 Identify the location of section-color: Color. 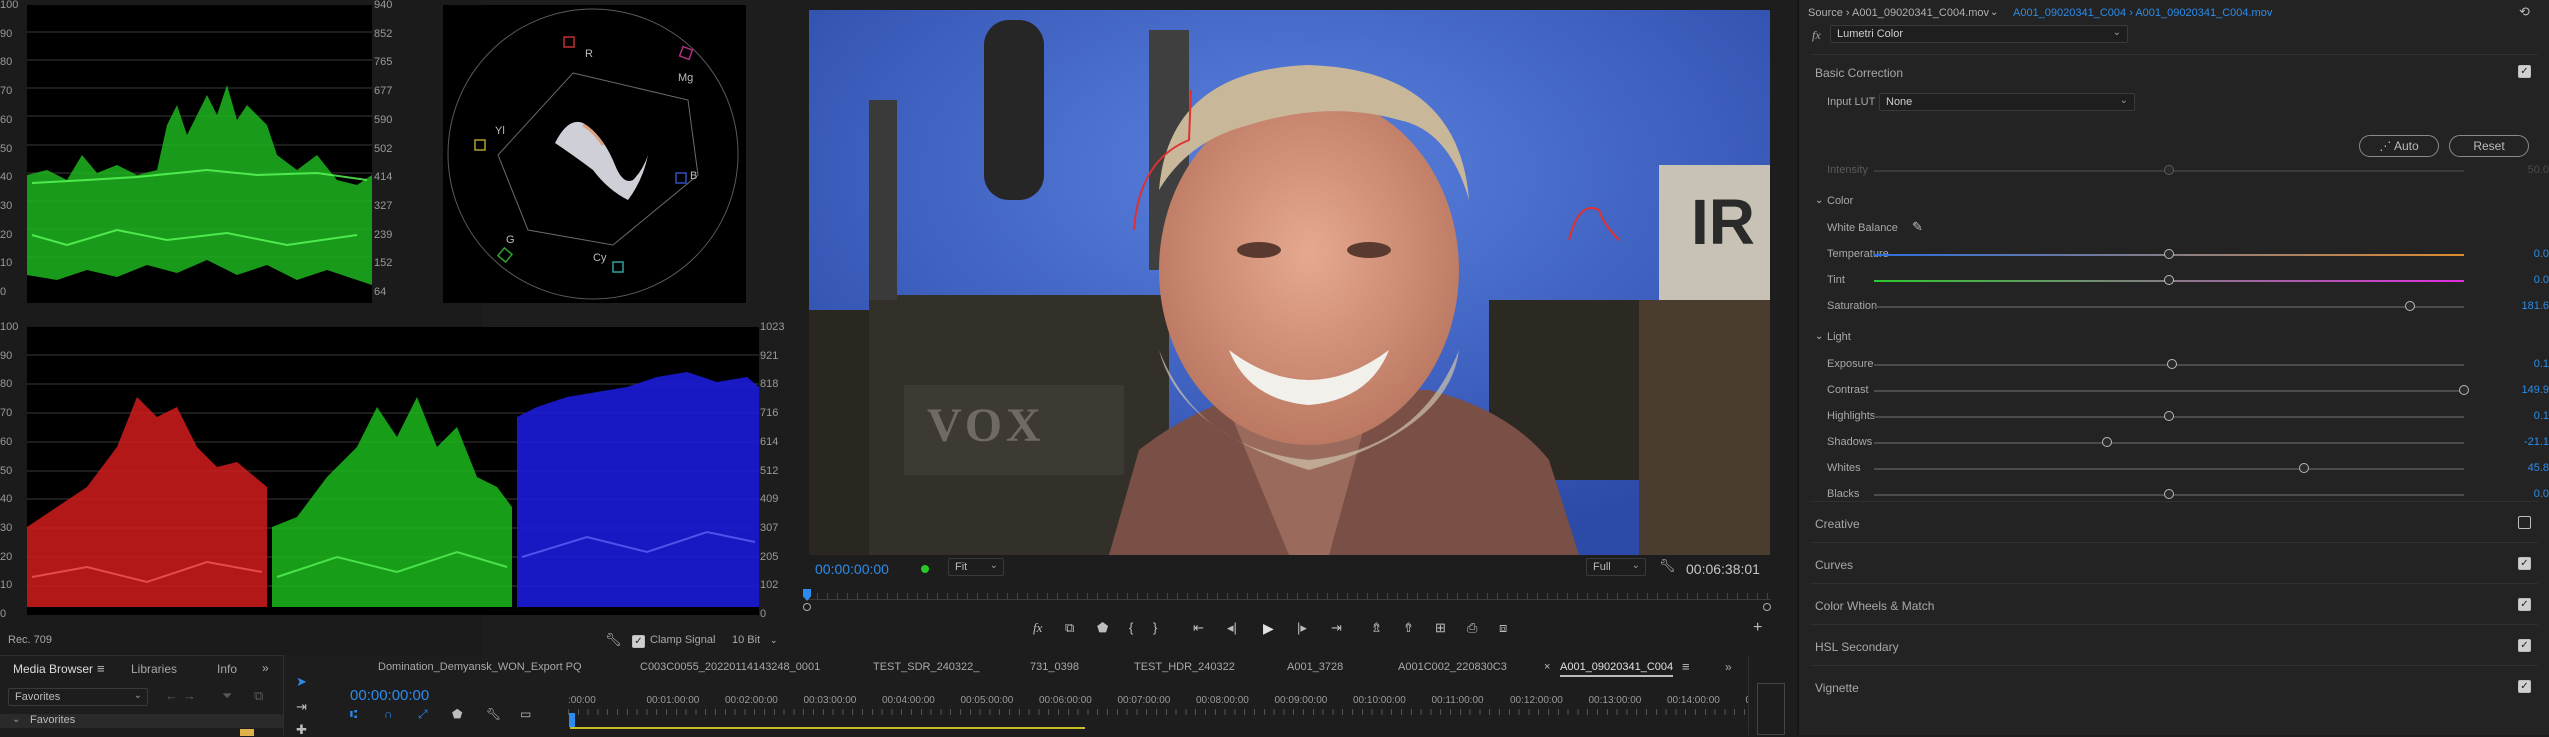
(1840, 201).